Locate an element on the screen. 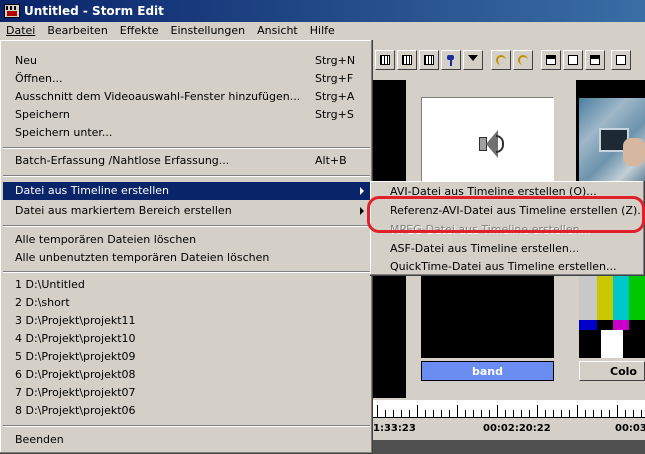 The image size is (645, 454). menu-bearbeiten: Bearbeiten is located at coordinates (77, 31).